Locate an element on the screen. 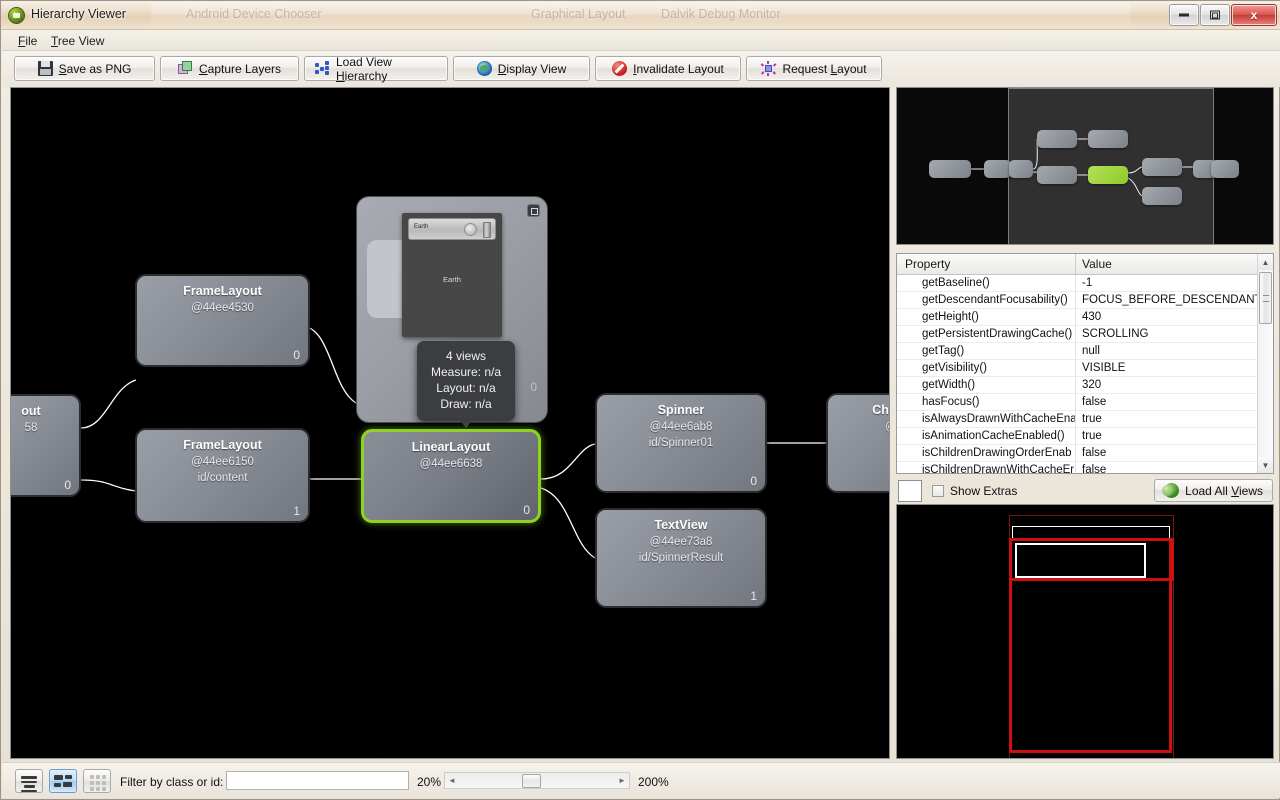  property-name: getVisibility() is located at coordinates (986, 368).